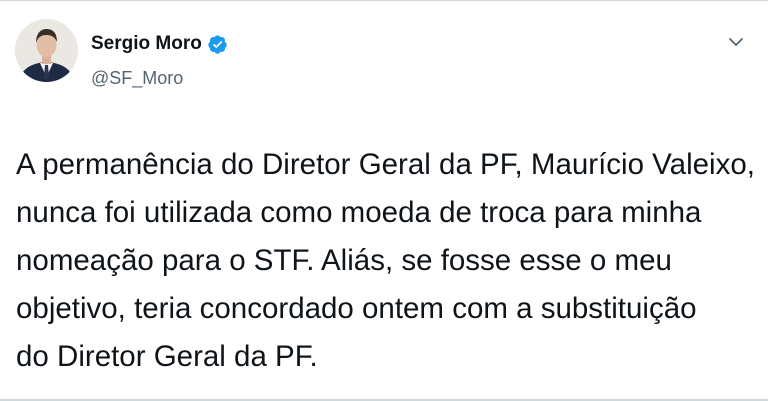 Image resolution: width=768 pixels, height=401 pixels. Describe the element at coordinates (146, 44) in the screenshot. I see `author-display-name: Sergio Moro` at that location.